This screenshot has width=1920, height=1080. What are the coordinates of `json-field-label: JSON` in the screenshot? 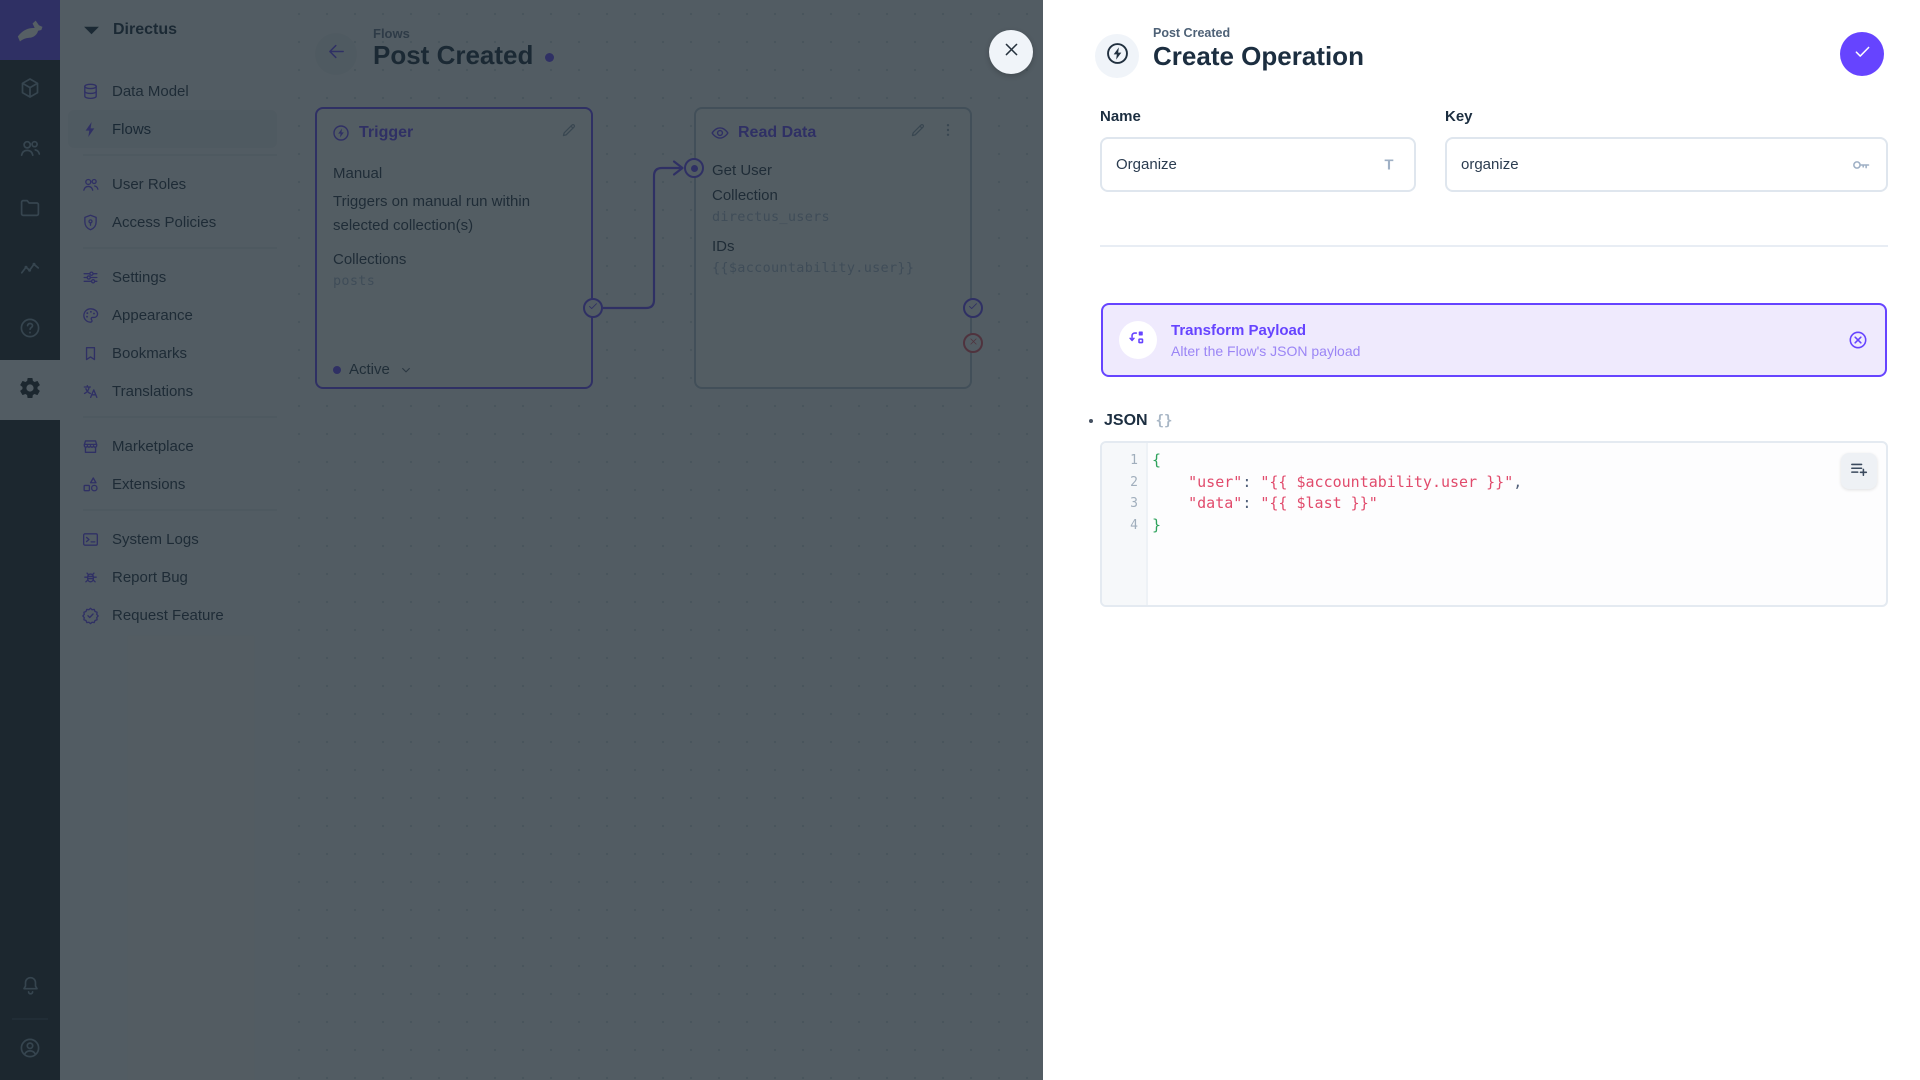 It's located at (1126, 420).